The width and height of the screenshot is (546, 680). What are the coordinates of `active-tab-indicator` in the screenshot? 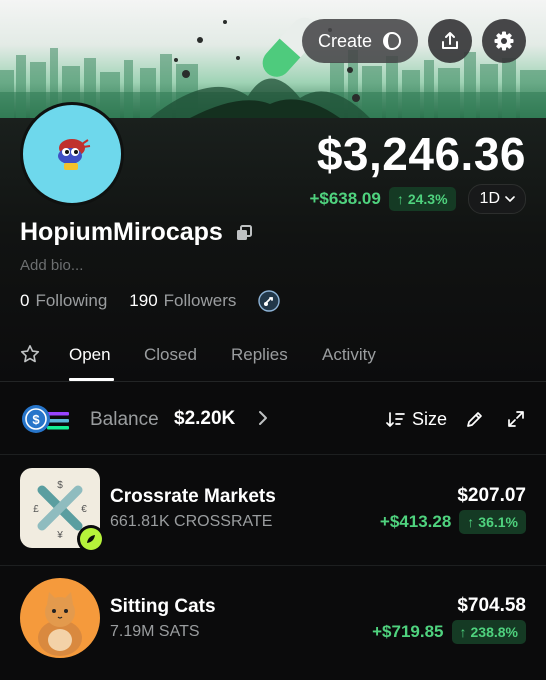 It's located at (91, 379).